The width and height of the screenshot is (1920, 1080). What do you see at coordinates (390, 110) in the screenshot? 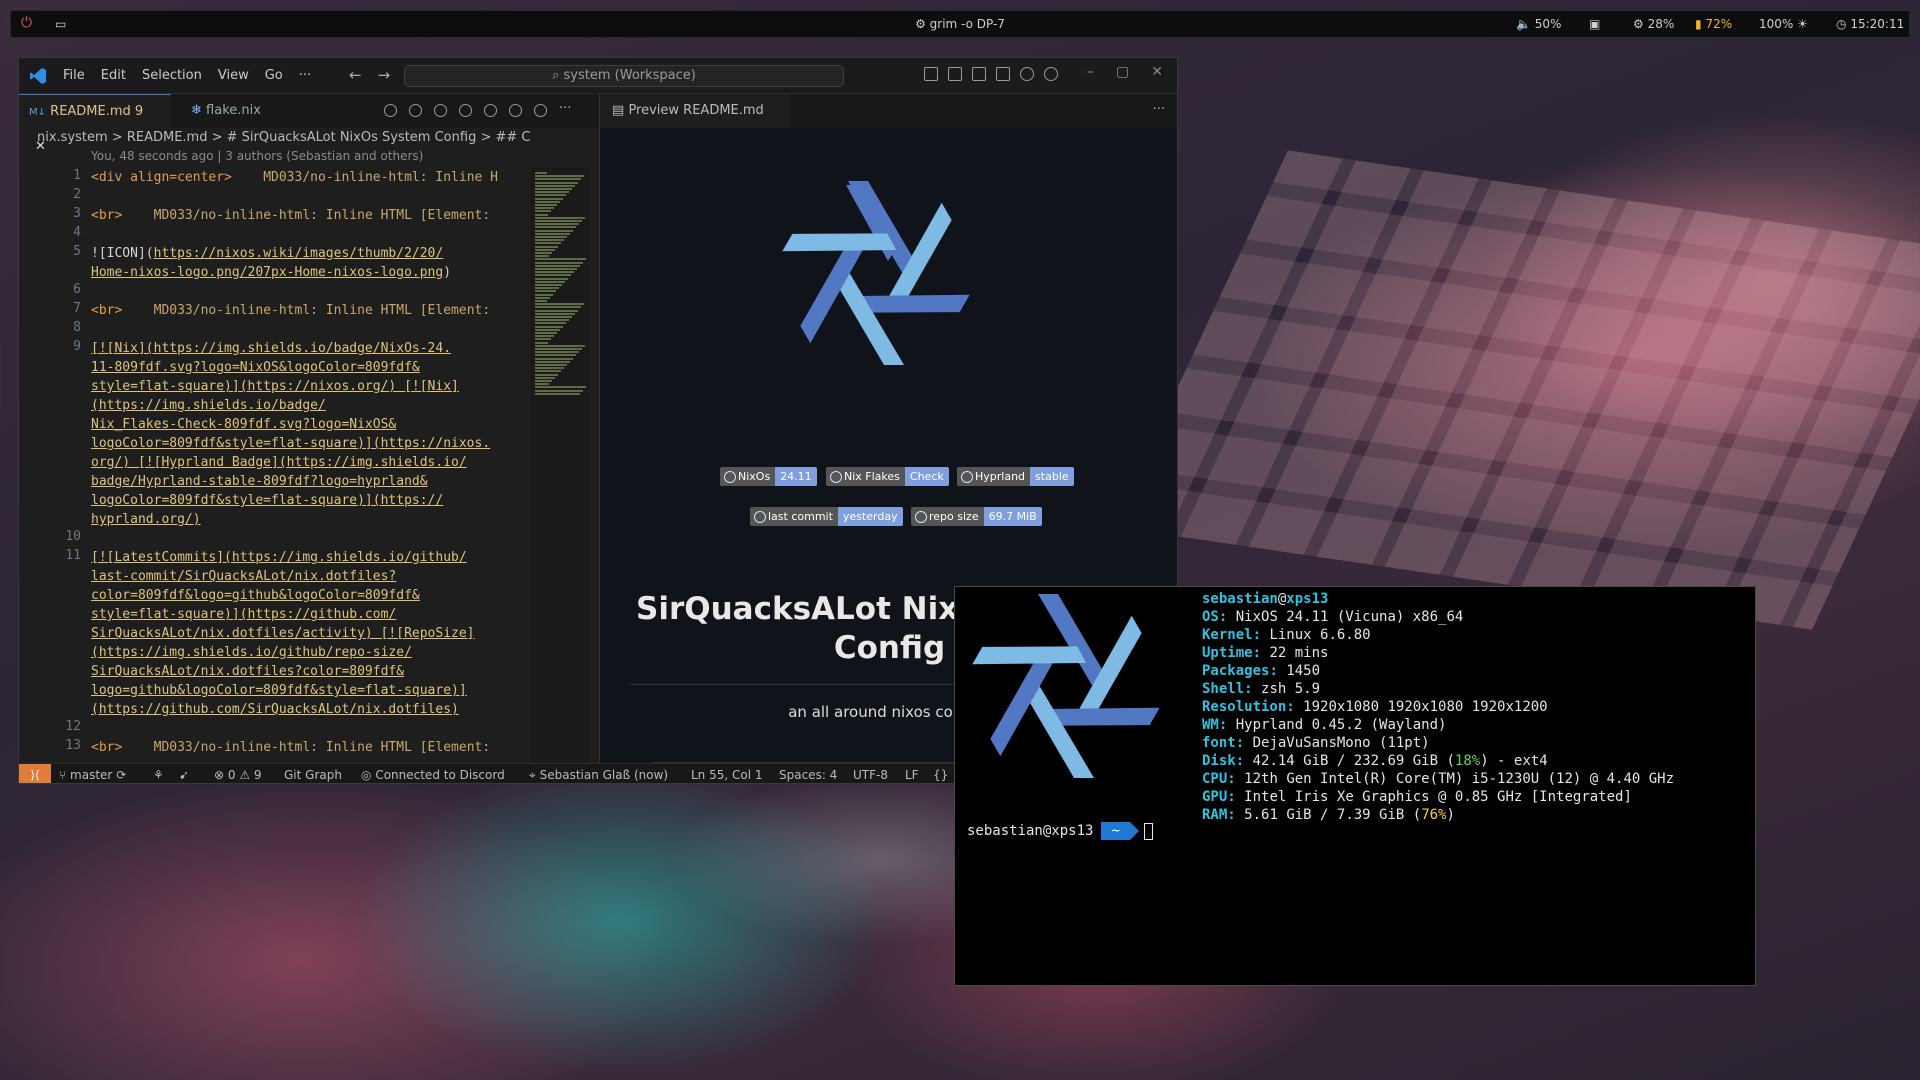
I see `timeline-icon` at bounding box center [390, 110].